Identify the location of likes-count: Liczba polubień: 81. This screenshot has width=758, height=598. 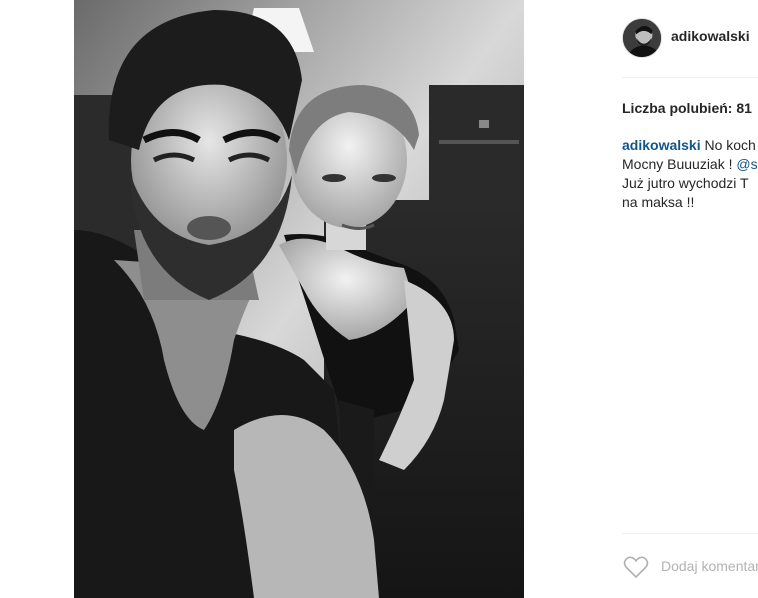
(687, 108).